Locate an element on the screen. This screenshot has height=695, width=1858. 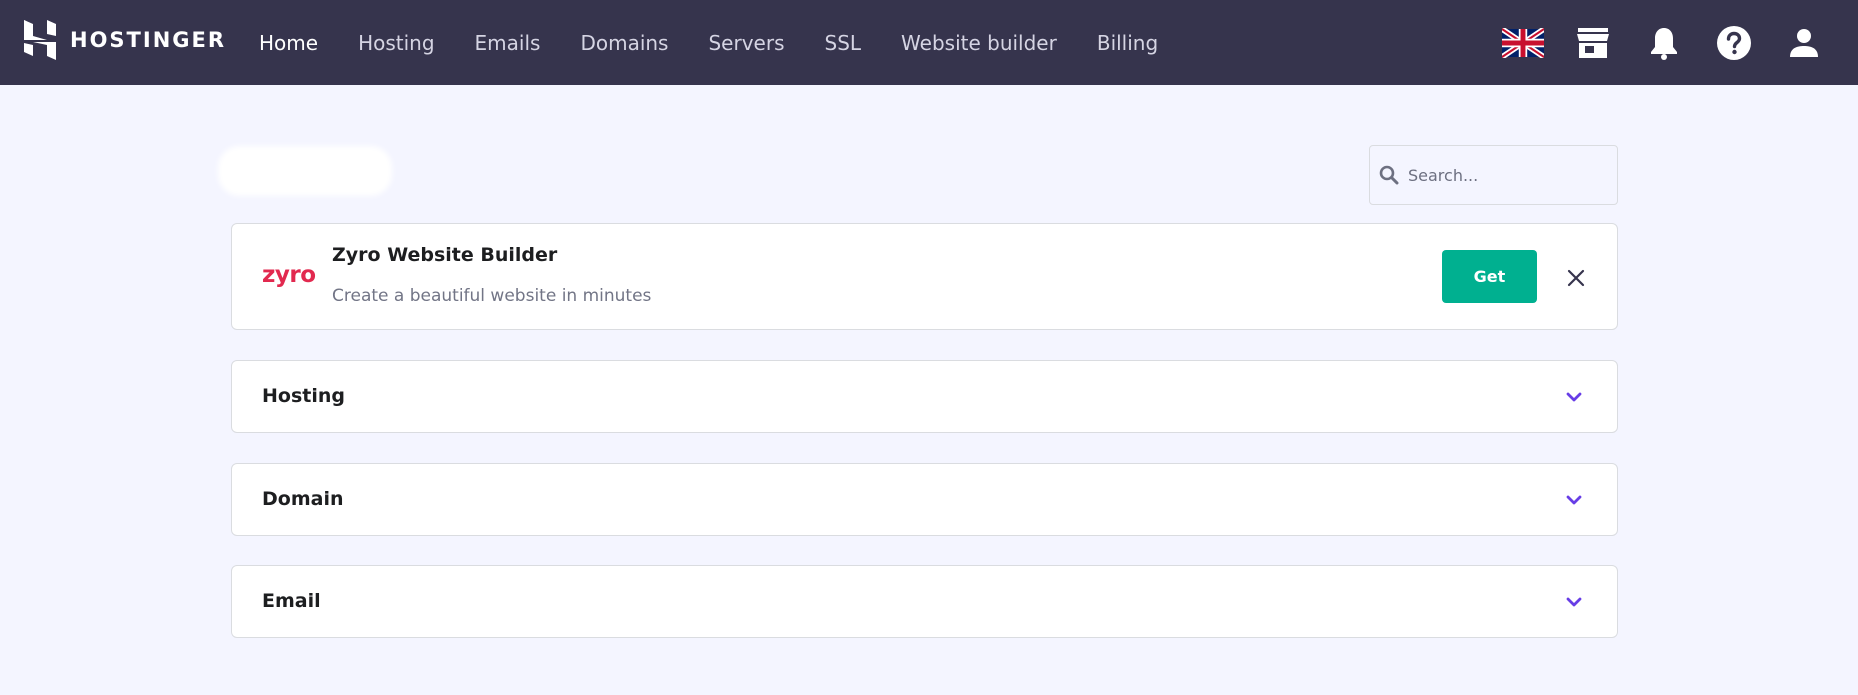
section-title: Hosting is located at coordinates (303, 396).